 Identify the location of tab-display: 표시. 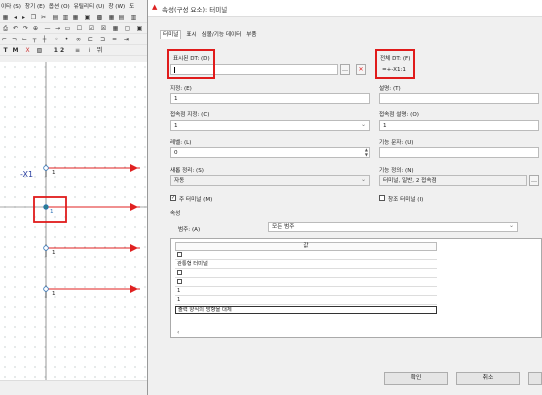
(191, 35).